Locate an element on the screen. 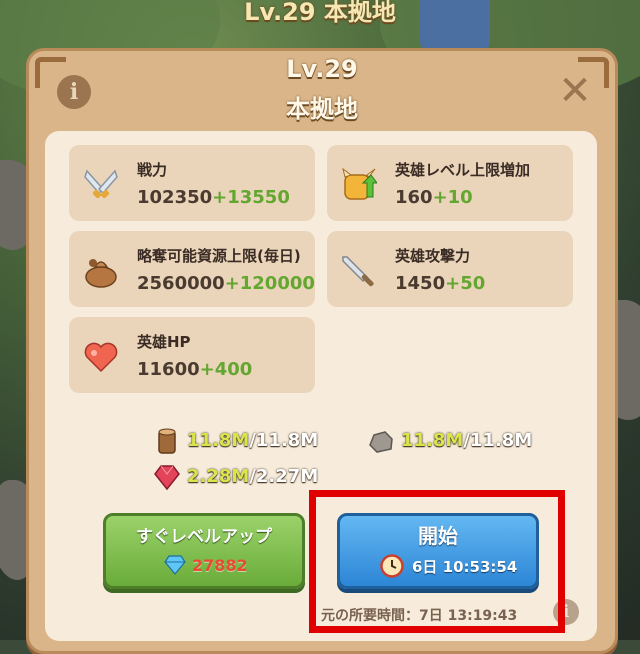  stat-value: 2560000+120000 is located at coordinates (226, 283).